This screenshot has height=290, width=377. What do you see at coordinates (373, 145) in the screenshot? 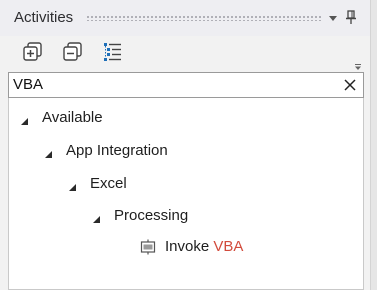
I see `window-edge` at bounding box center [373, 145].